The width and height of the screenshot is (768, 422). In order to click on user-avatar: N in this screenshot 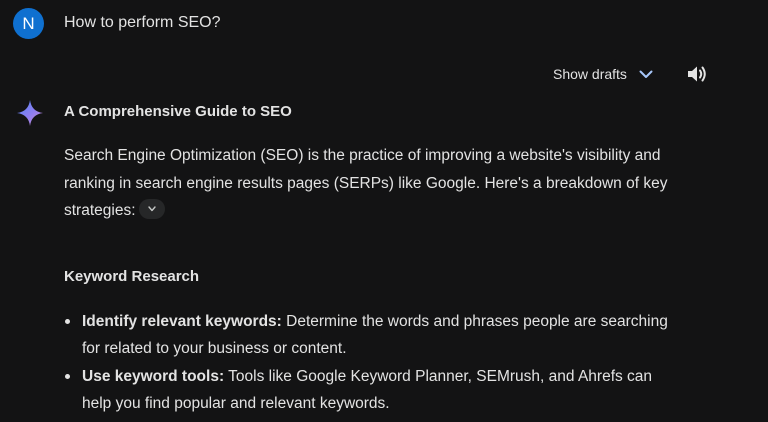, I will do `click(28, 23)`.